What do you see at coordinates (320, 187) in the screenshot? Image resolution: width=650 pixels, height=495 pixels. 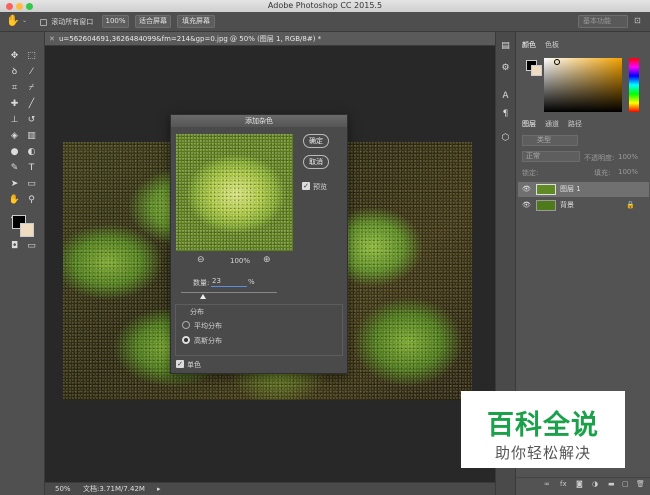 I see `preview-label: 预览` at bounding box center [320, 187].